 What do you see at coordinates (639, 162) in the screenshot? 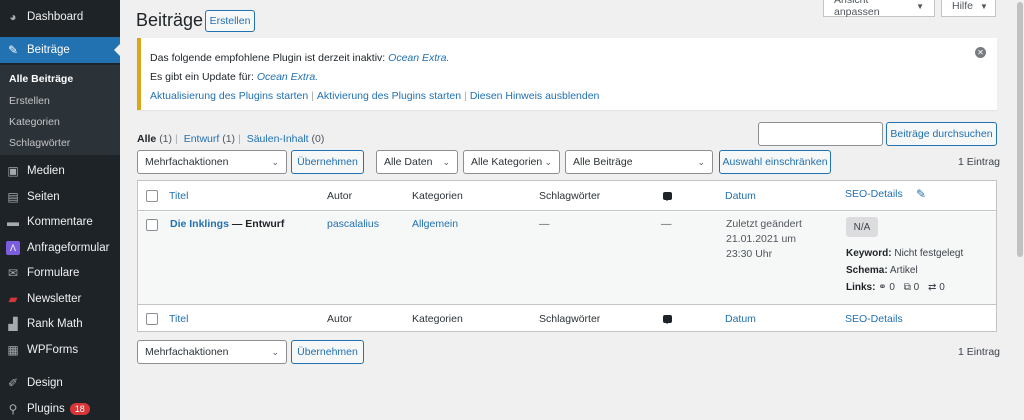
I see `post-type-filter-select: Alle Beiträge ⌄` at bounding box center [639, 162].